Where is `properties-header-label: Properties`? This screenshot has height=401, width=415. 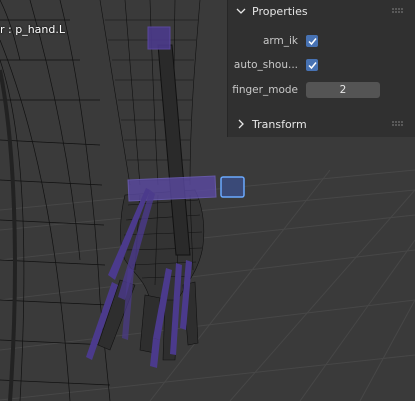 properties-header-label: Properties is located at coordinates (280, 11).